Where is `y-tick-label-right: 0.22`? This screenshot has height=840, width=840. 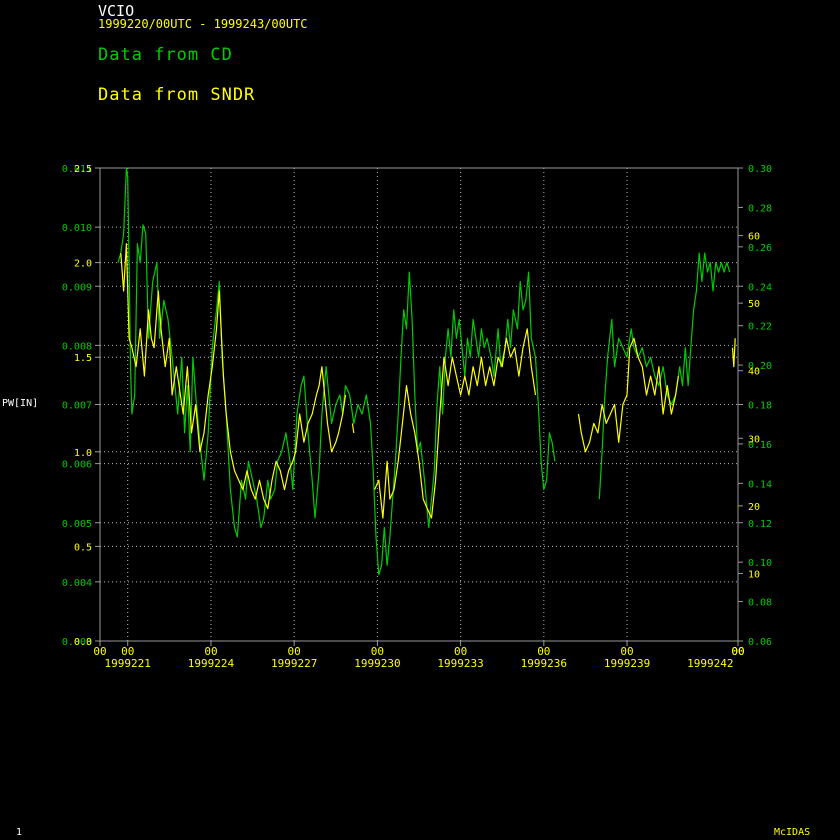 y-tick-label-right: 0.22 is located at coordinates (760, 327).